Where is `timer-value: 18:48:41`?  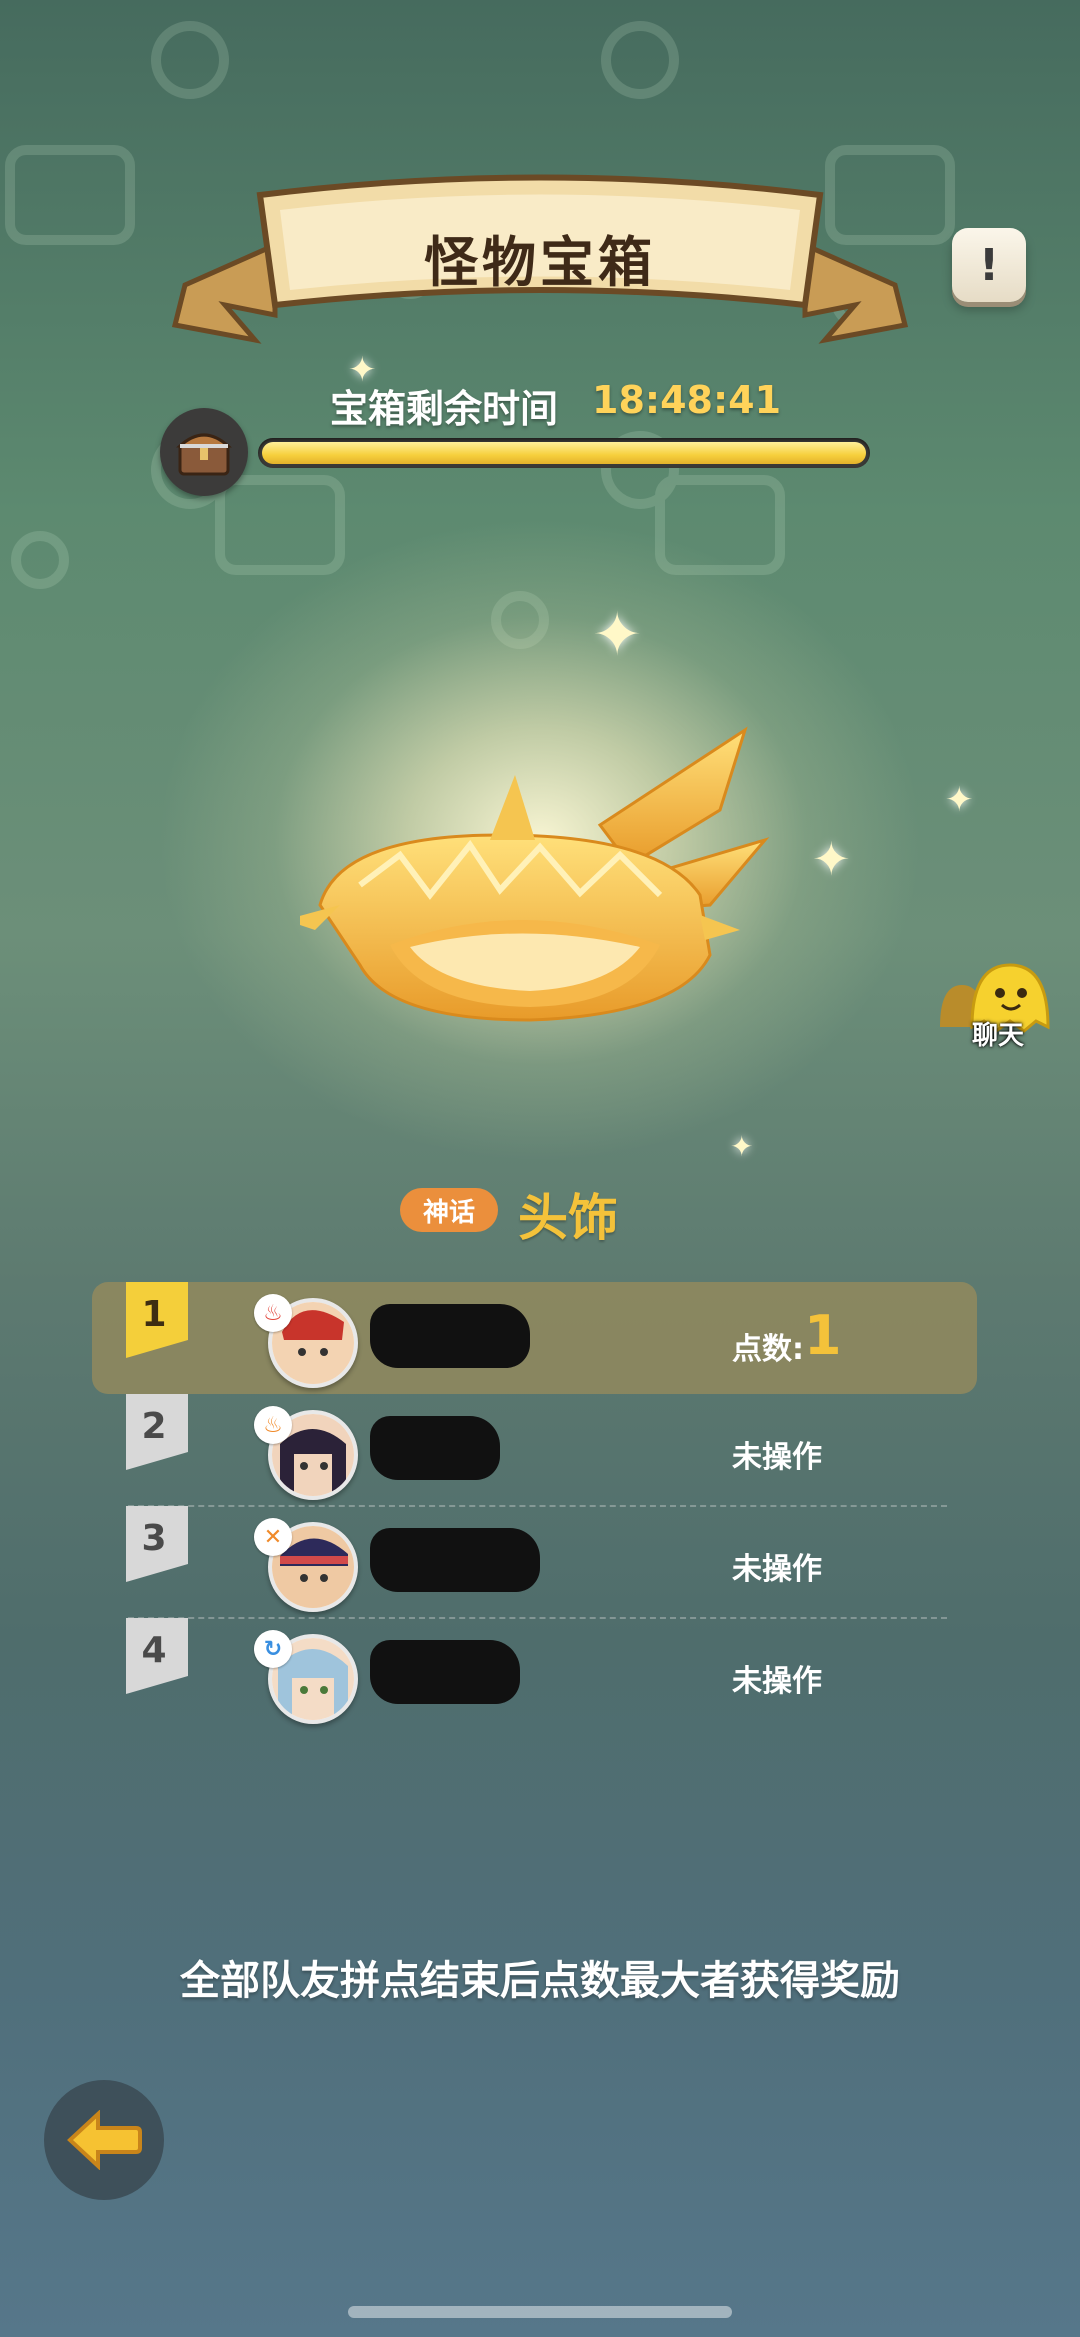
timer-value: 18:48:41 is located at coordinates (687, 400).